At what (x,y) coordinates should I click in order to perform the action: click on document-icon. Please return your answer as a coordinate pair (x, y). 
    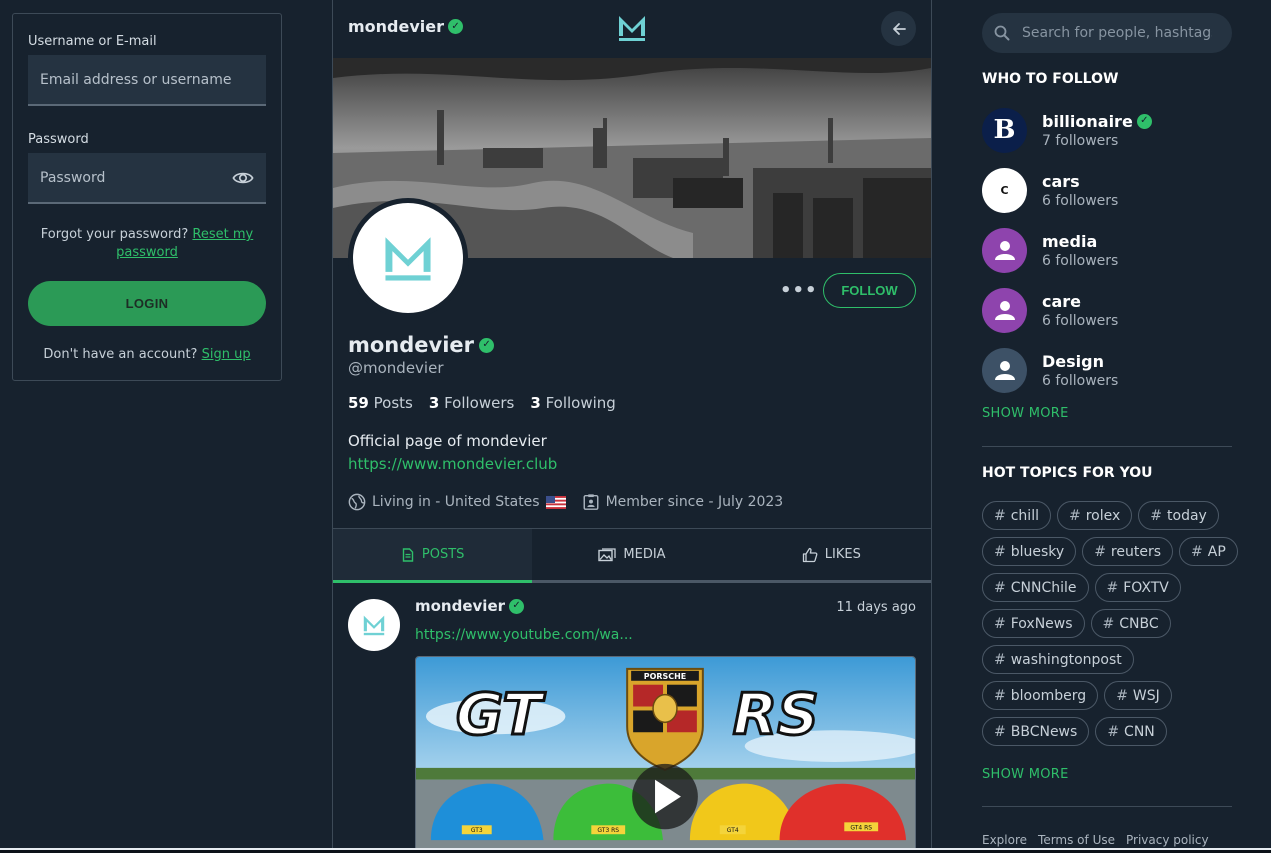
    Looking at the image, I should click on (408, 554).